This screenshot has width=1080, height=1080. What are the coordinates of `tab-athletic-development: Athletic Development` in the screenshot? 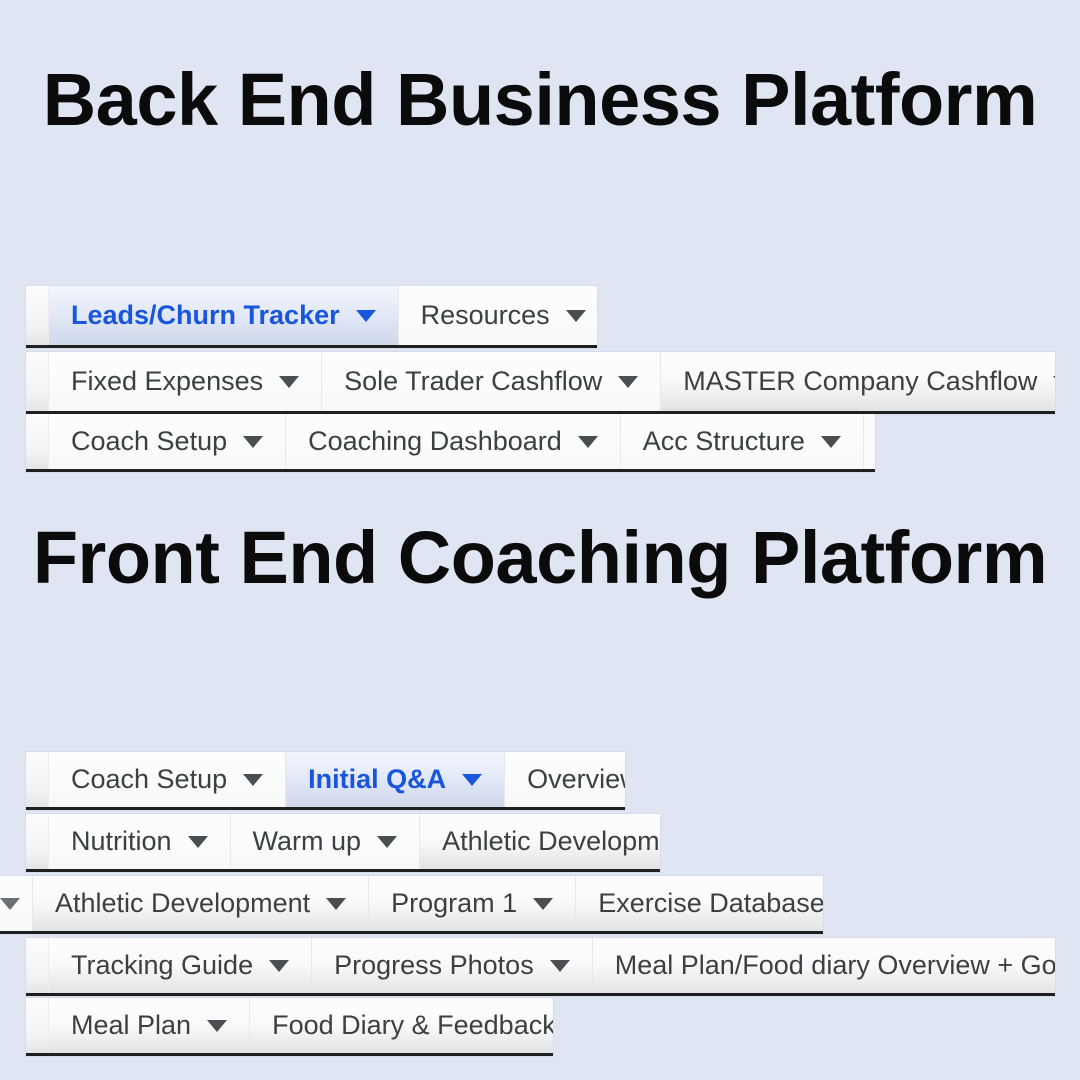 It's located at (540, 841).